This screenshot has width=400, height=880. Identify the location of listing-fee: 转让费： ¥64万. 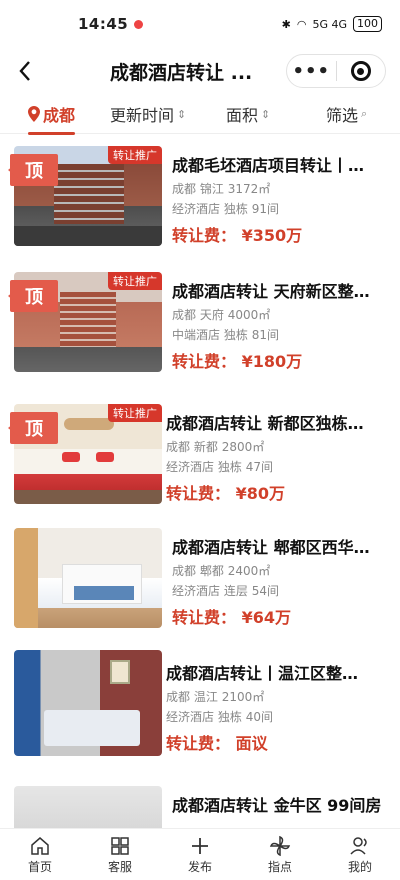
(231, 616).